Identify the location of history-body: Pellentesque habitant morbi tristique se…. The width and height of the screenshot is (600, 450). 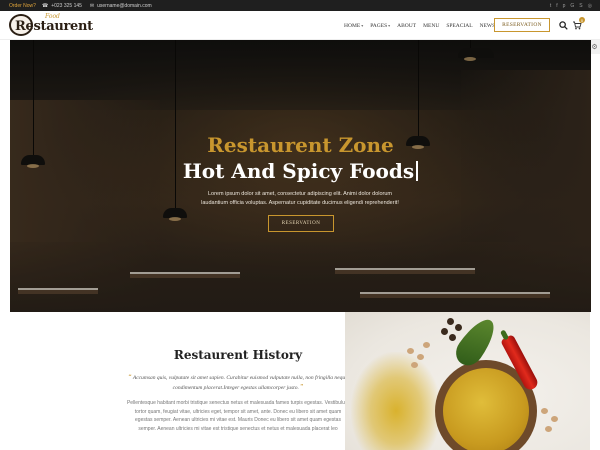
(238, 416).